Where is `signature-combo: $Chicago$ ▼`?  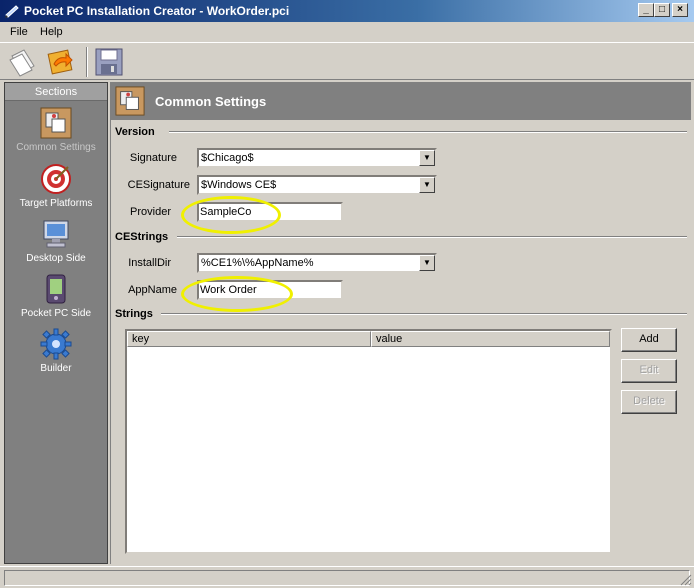 signature-combo: $Chicago$ ▼ is located at coordinates (317, 158).